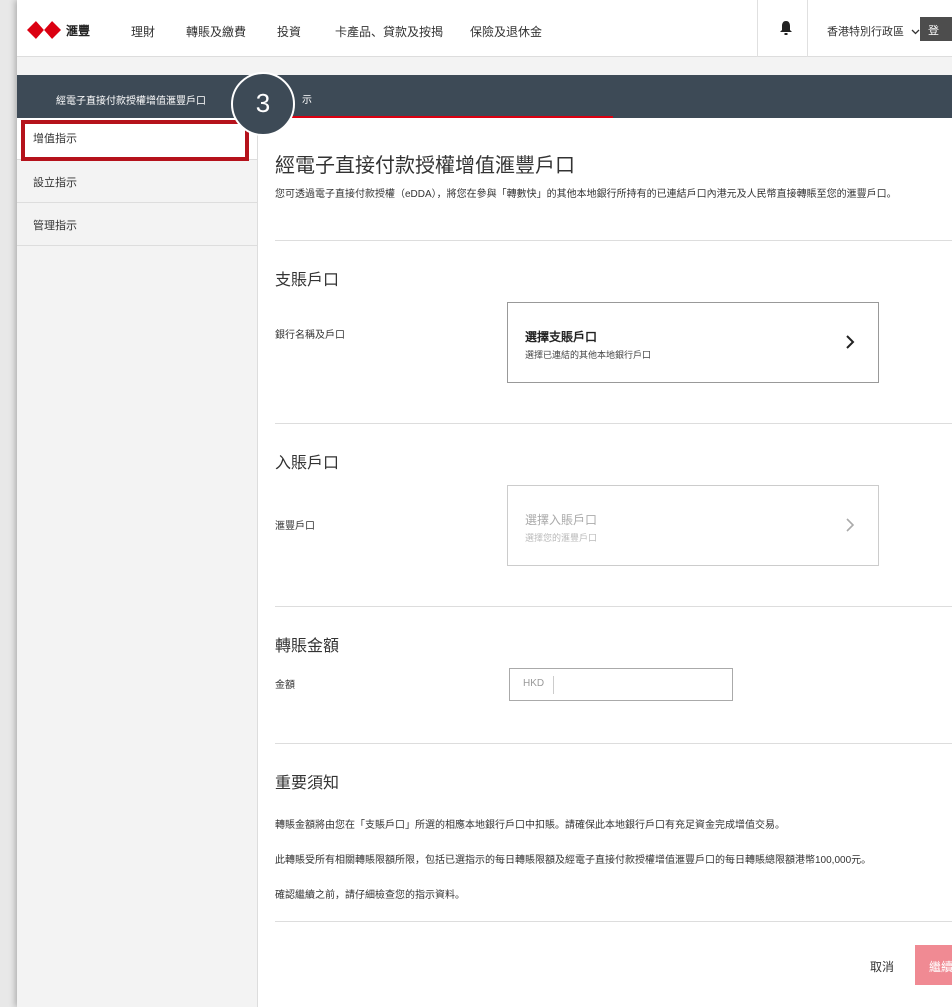 The image size is (952, 1007). I want to click on sidebar-item-label: 管理指示, so click(55, 226).